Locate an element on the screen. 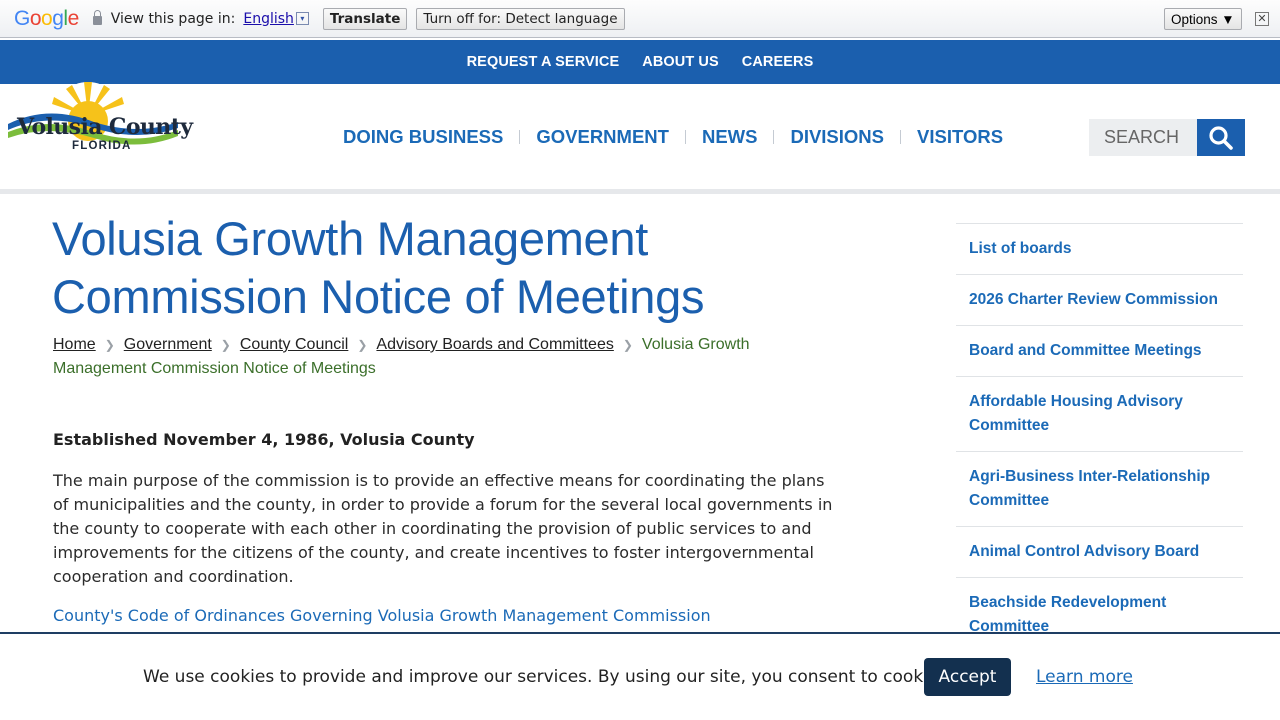 This screenshot has height=720, width=1280. nav-visitors: VISITORS is located at coordinates (960, 137).